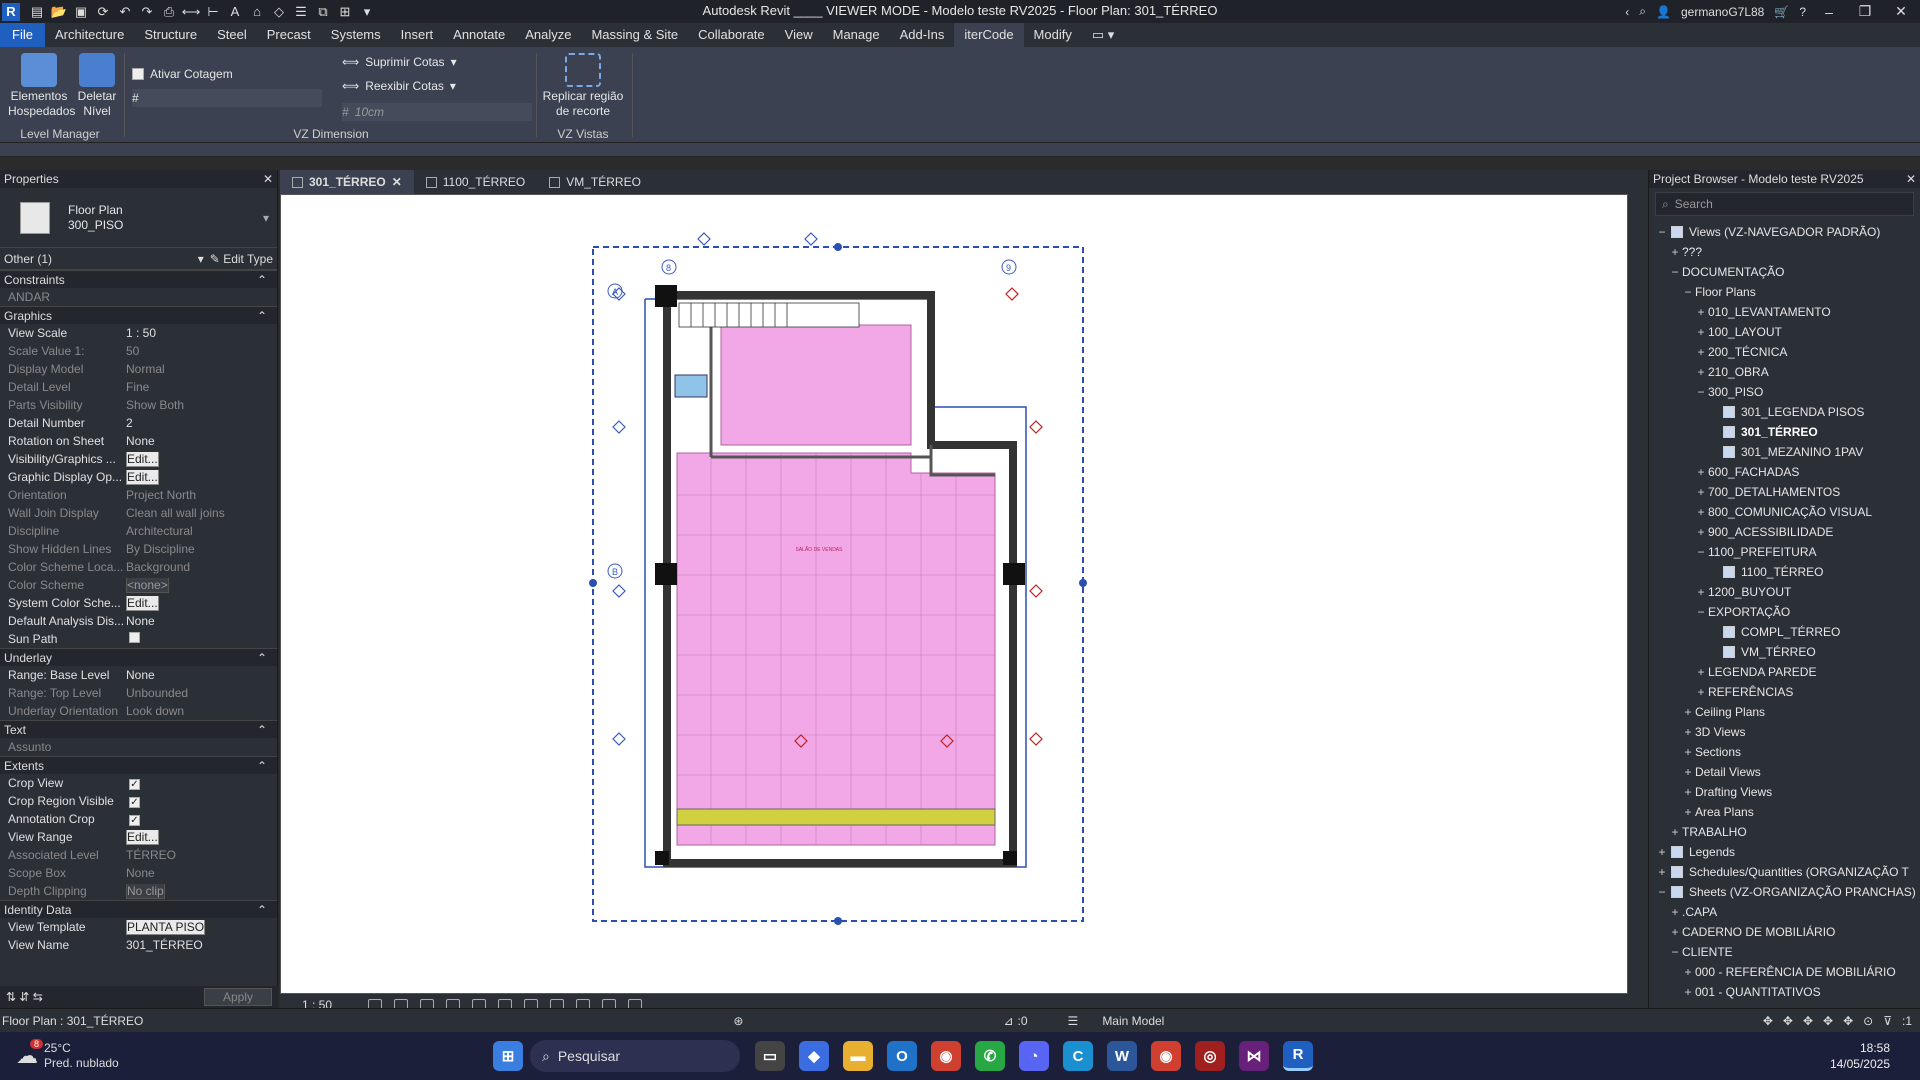 The width and height of the screenshot is (1920, 1080). I want to click on tab-precast: Precast, so click(289, 35).